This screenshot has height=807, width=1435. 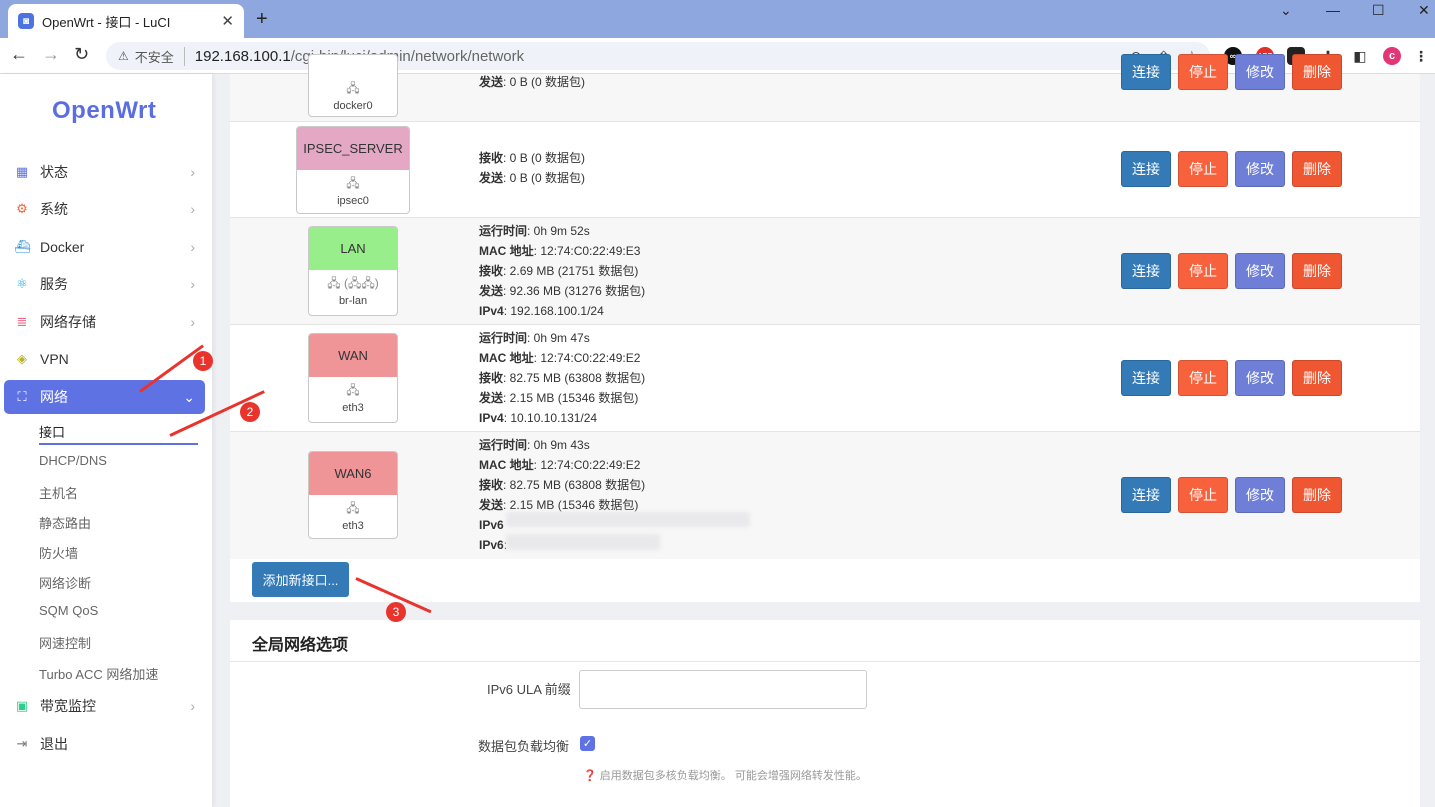 What do you see at coordinates (104, 209) in the screenshot?
I see `sidebar-item-system: ⚙ 系统 ›` at bounding box center [104, 209].